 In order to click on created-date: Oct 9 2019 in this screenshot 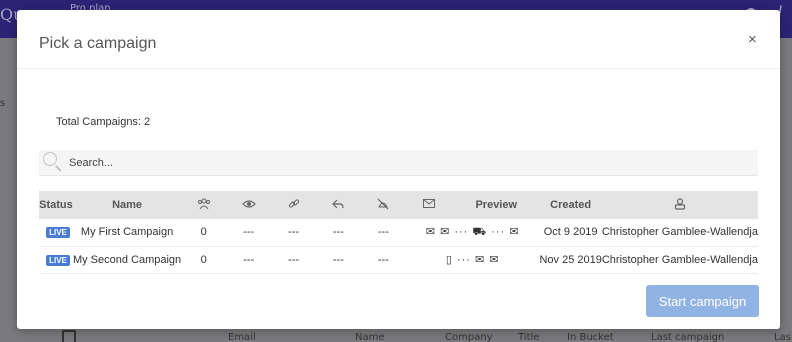, I will do `click(570, 233)`.